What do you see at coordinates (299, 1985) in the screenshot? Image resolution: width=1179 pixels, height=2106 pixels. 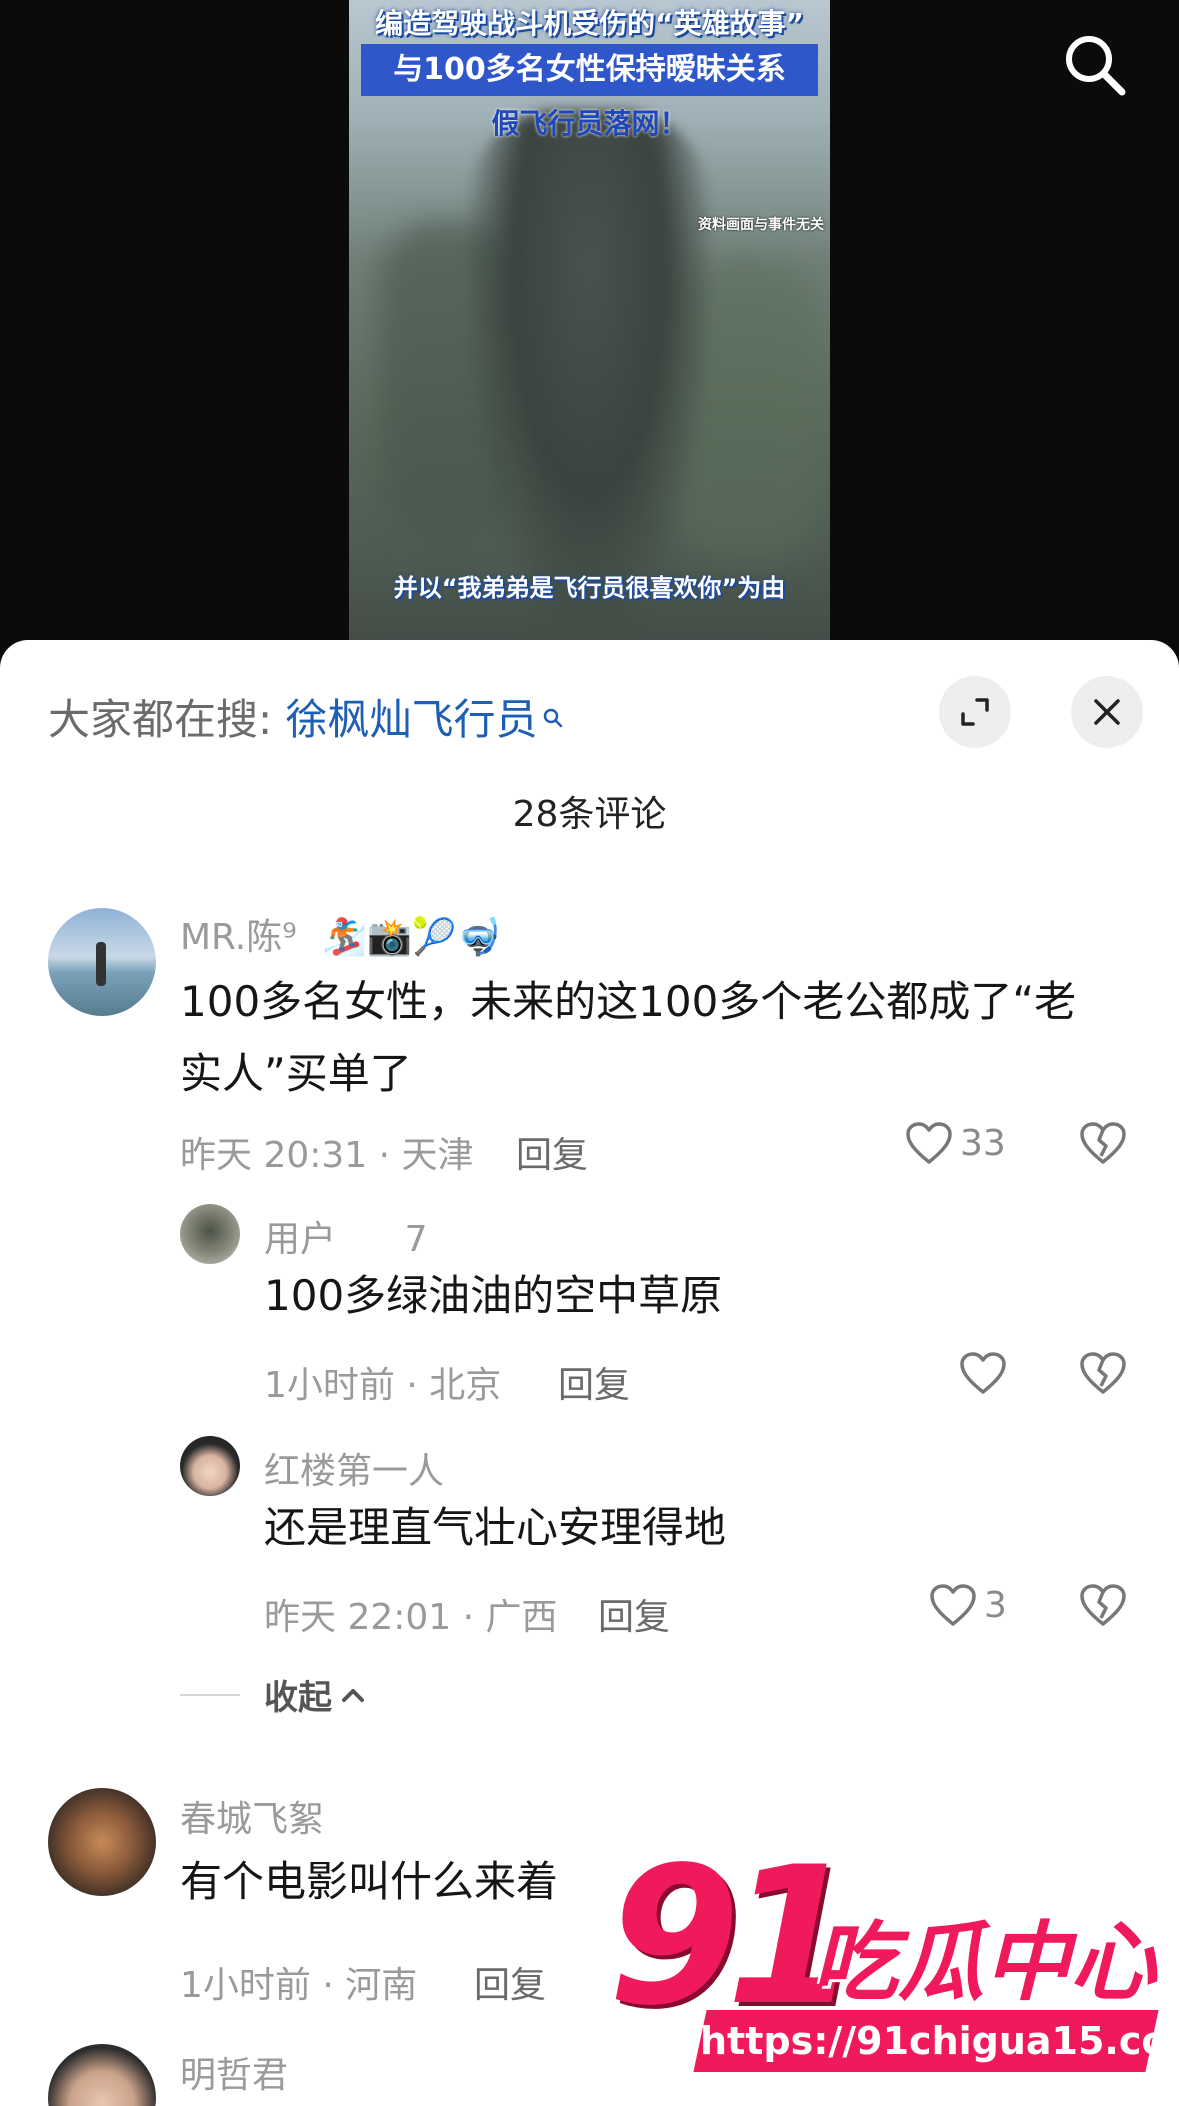 I see `comment-meta: 1小时前 · 河南` at bounding box center [299, 1985].